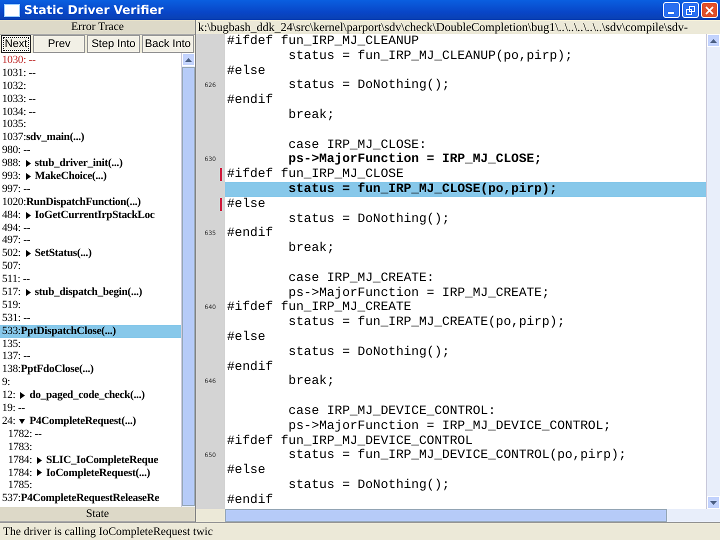 This screenshot has height=540, width=720. Describe the element at coordinates (94, 10) in the screenshot. I see `window-title: Static Driver Verifier` at that location.